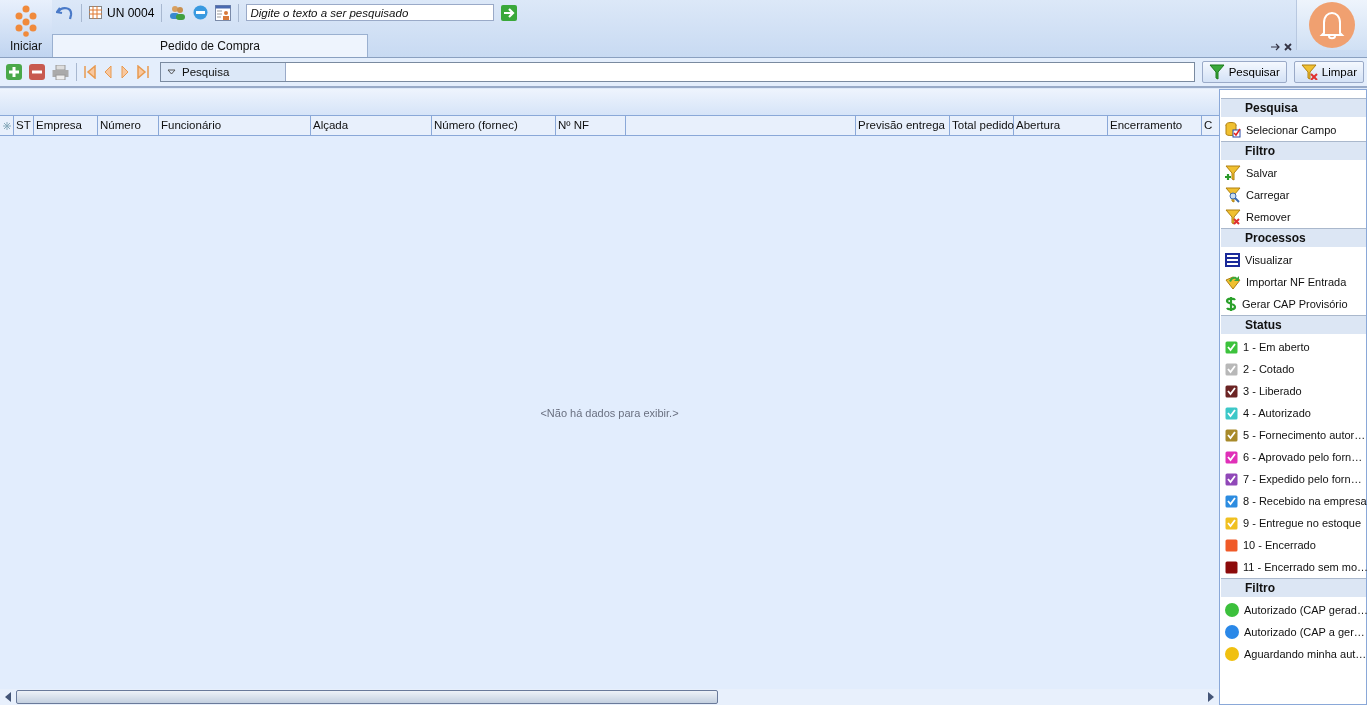 This screenshot has width=1367, height=705. What do you see at coordinates (223, 12) in the screenshot?
I see `user-card-icon` at bounding box center [223, 12].